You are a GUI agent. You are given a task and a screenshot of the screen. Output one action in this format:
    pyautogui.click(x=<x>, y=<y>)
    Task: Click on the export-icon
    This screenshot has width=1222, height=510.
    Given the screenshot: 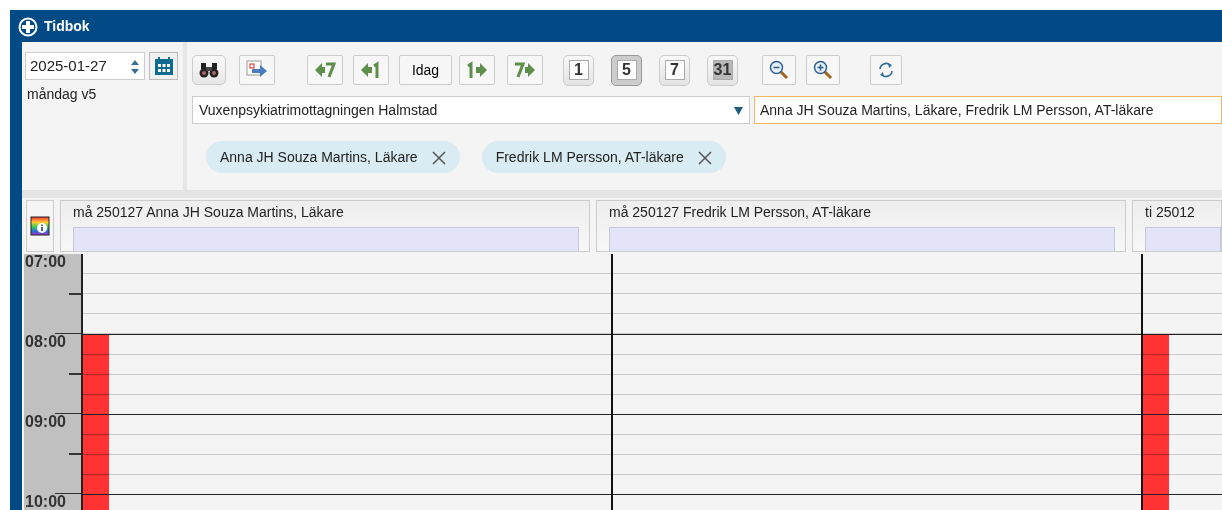 What is the action you would take?
    pyautogui.click(x=257, y=70)
    